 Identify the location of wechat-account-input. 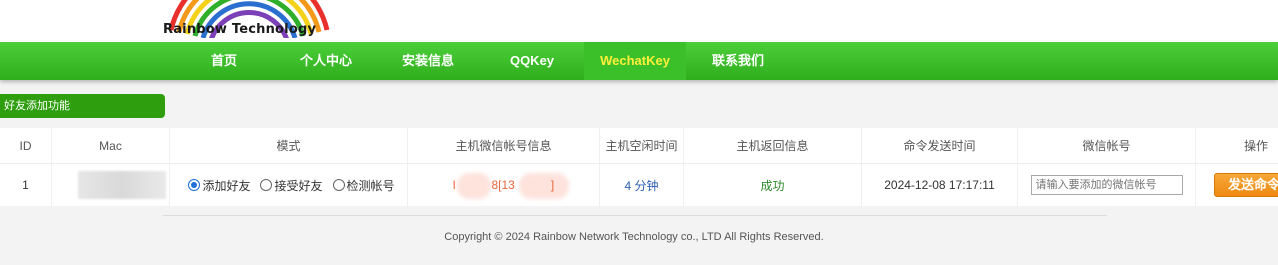
(1106, 185).